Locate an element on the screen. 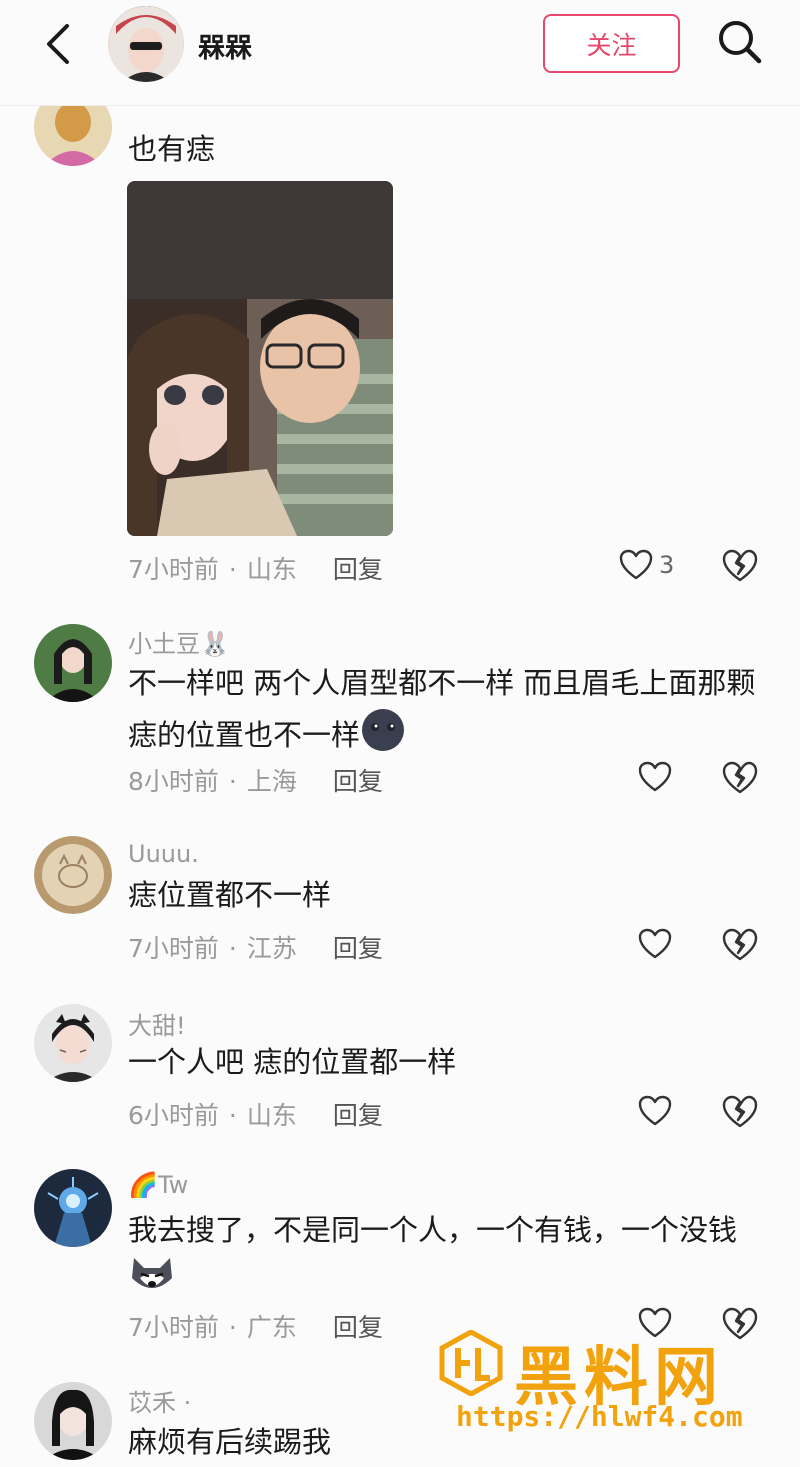  back-button is located at coordinates (58, 44).